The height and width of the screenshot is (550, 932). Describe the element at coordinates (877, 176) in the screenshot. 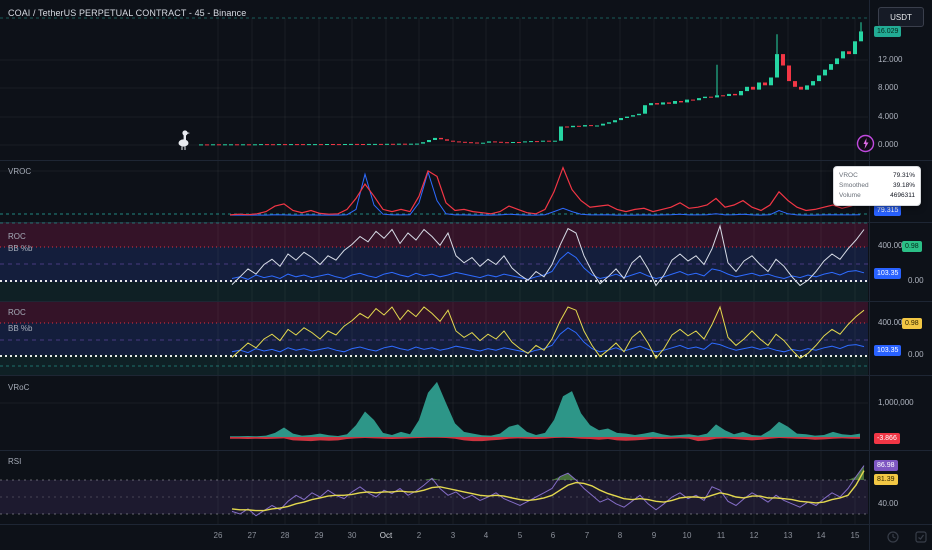

I see `tooltip-row: VROC 79.31%` at that location.